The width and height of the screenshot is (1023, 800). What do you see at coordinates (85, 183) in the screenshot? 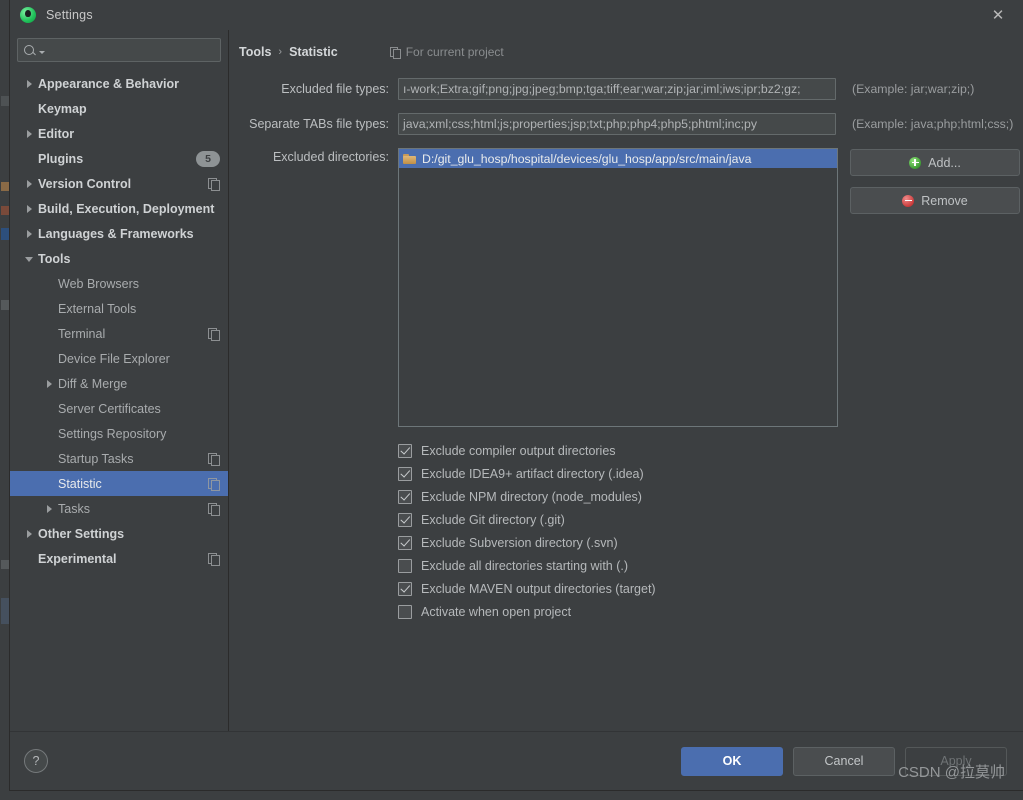
I see `sidebar-item-label: Version Control` at bounding box center [85, 183].